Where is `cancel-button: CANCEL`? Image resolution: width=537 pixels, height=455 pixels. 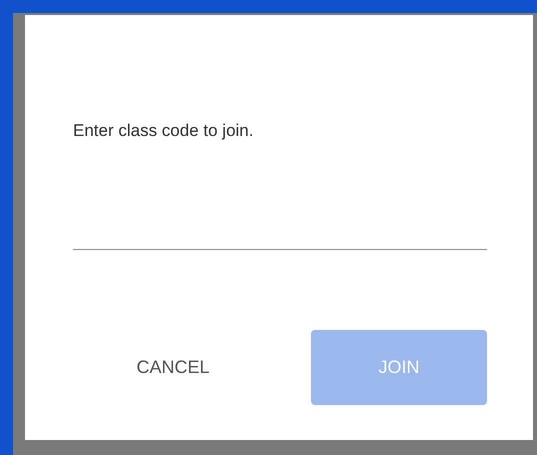 cancel-button: CANCEL is located at coordinates (173, 367).